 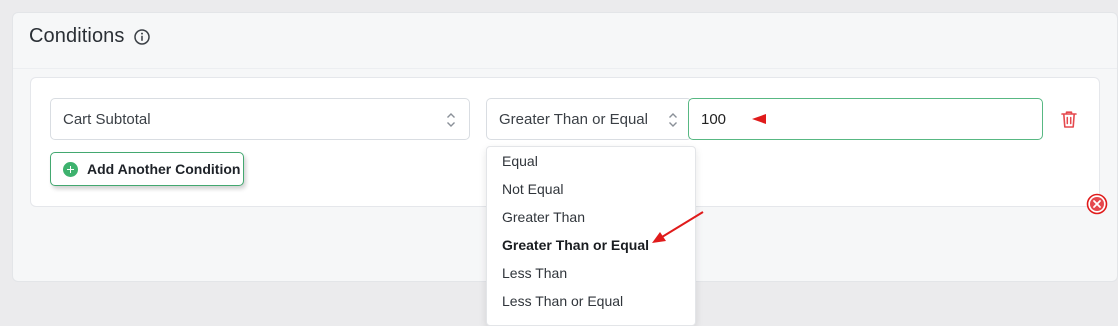 I want to click on condition-value-input, so click(x=865, y=119).